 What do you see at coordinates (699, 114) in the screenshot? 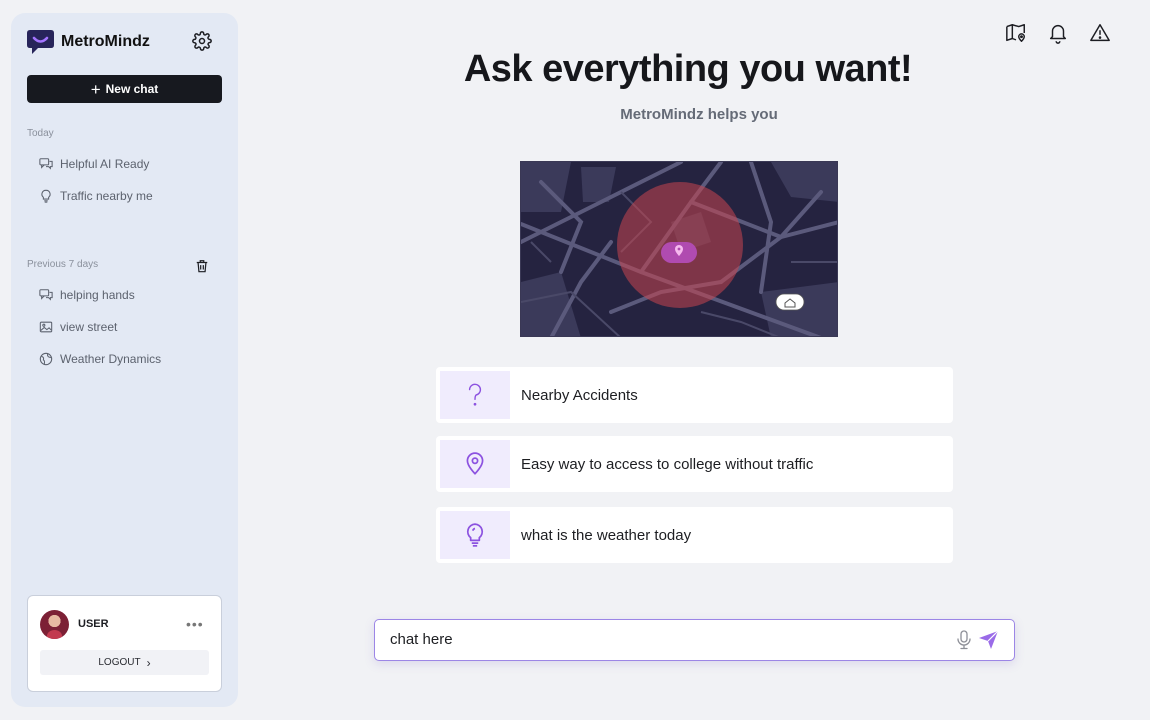
I see `page-subtitle: MetroMindz helps you` at bounding box center [699, 114].